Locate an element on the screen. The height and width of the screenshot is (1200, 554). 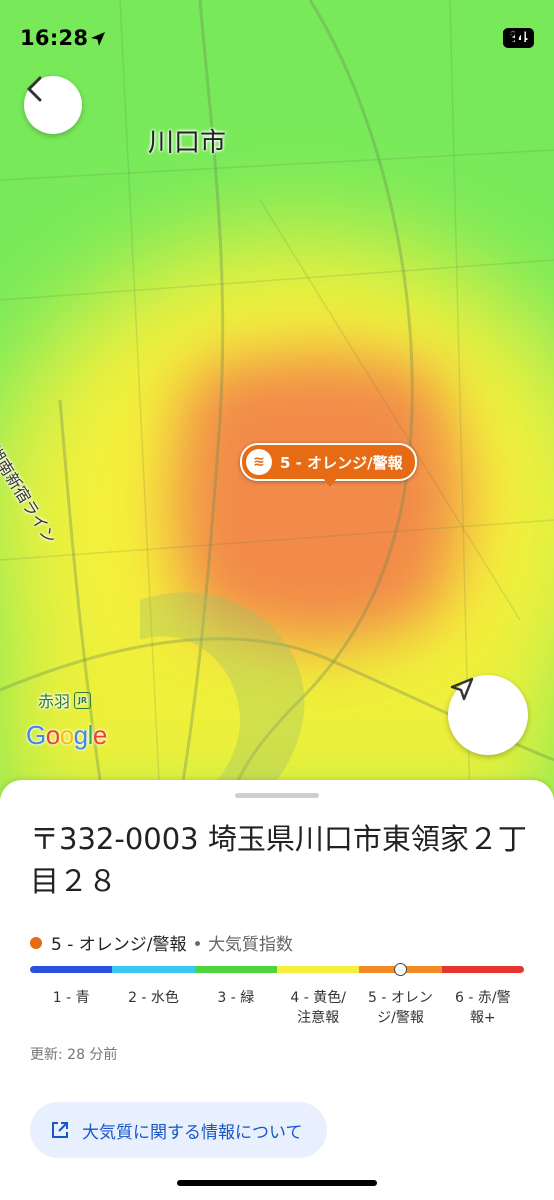
aqi-level-5-label: ジ/警報 is located at coordinates (400, 1018).